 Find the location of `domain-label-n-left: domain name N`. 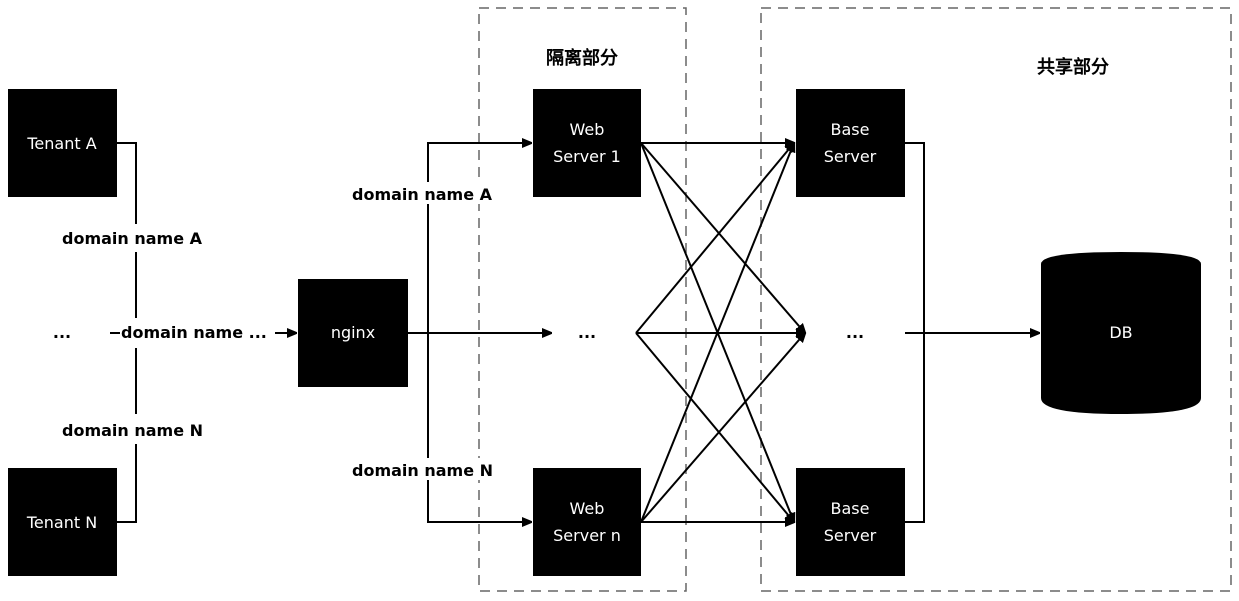

domain-label-n-left: domain name N is located at coordinates (132, 430).